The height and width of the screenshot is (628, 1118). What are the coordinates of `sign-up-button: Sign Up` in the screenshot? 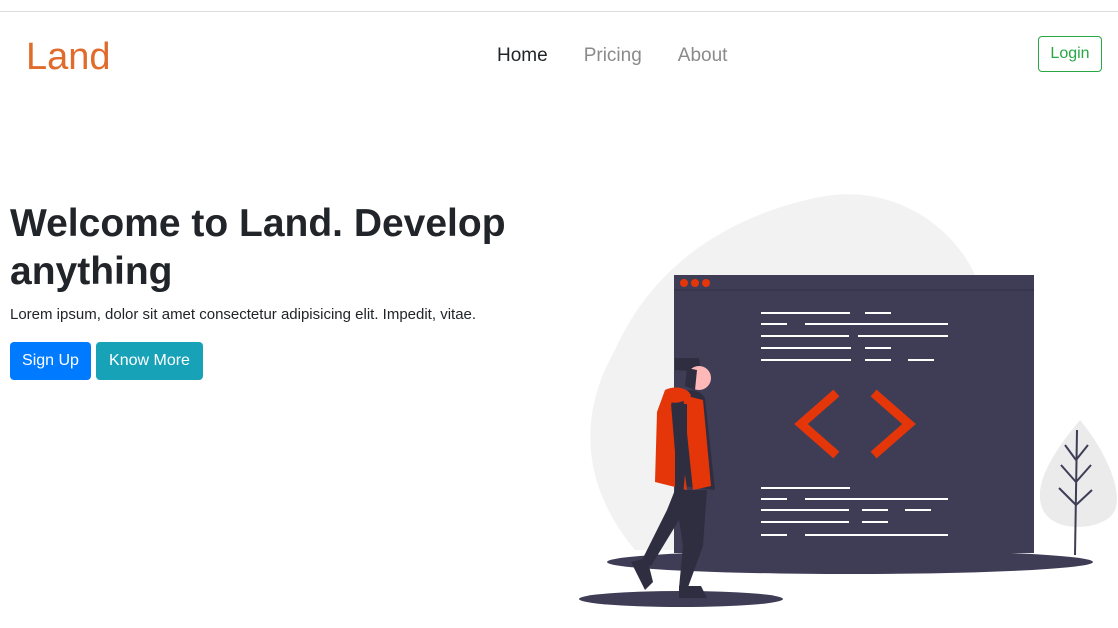 It's located at (50, 361).